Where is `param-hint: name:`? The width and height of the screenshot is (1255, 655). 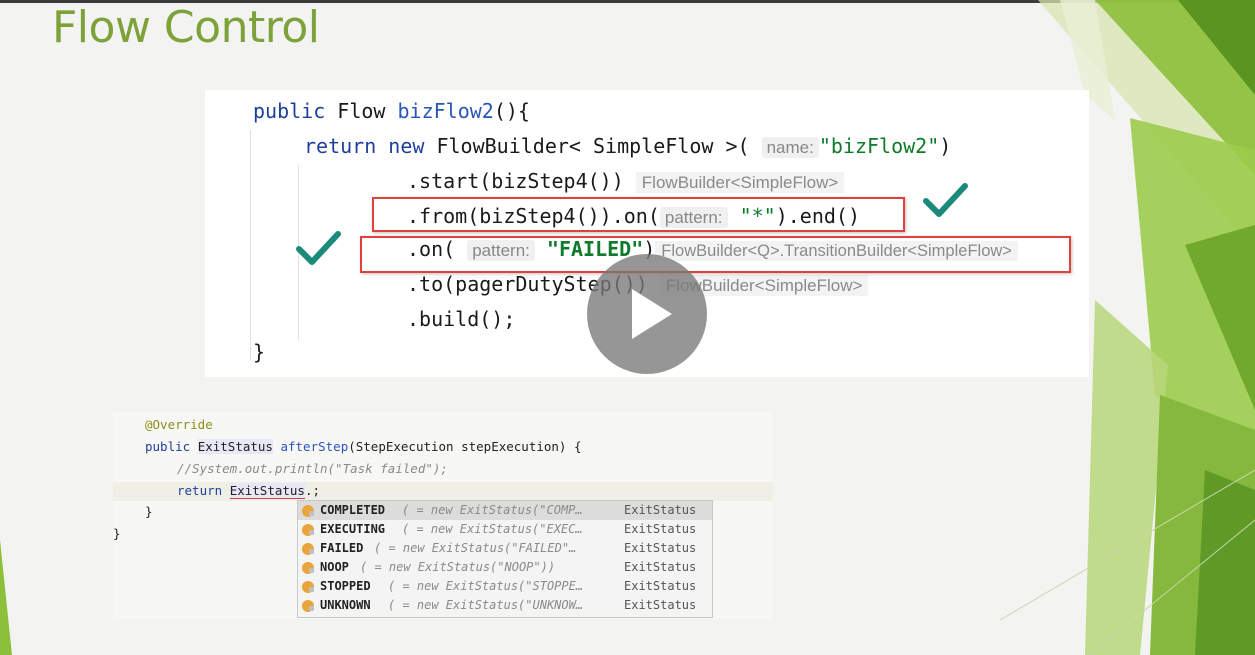
param-hint: name: is located at coordinates (790, 147).